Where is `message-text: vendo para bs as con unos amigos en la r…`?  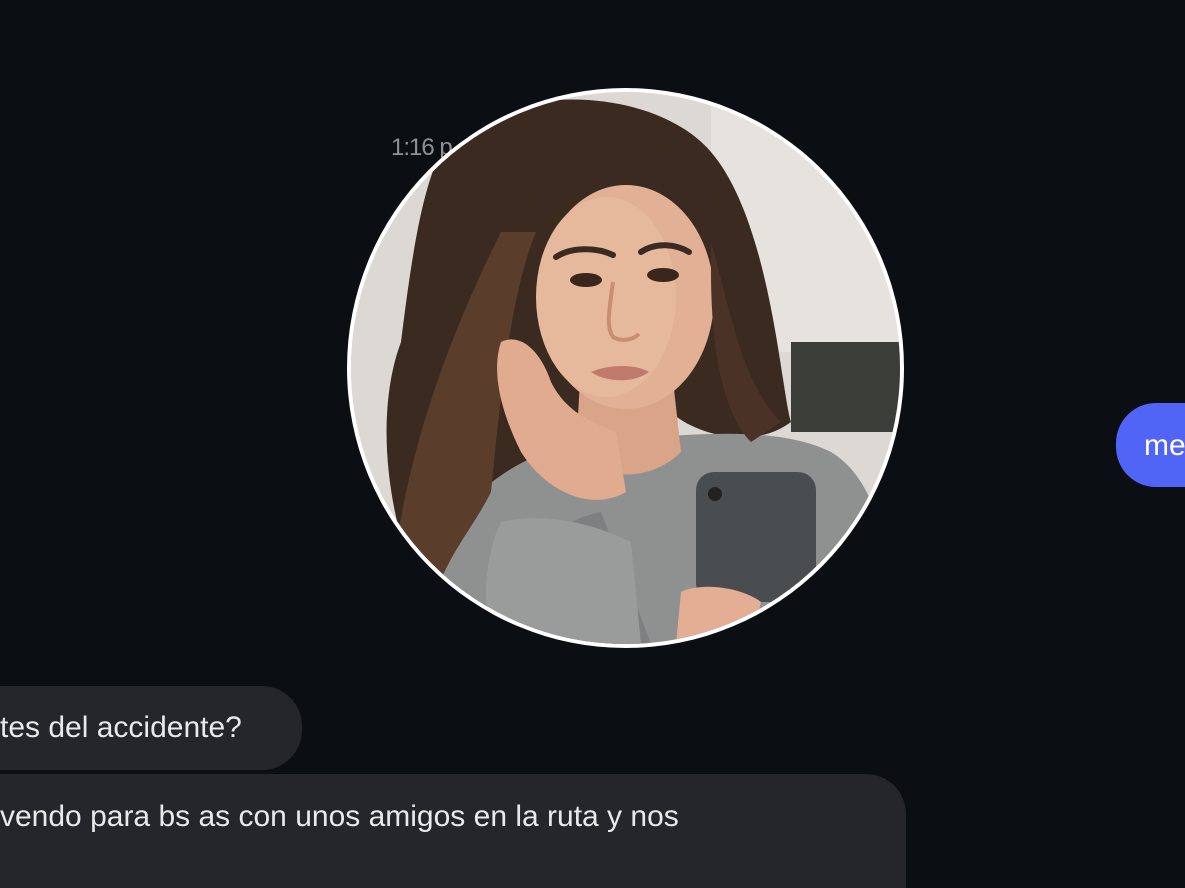 message-text: vendo para bs as con unos amigos en la r… is located at coordinates (339, 816).